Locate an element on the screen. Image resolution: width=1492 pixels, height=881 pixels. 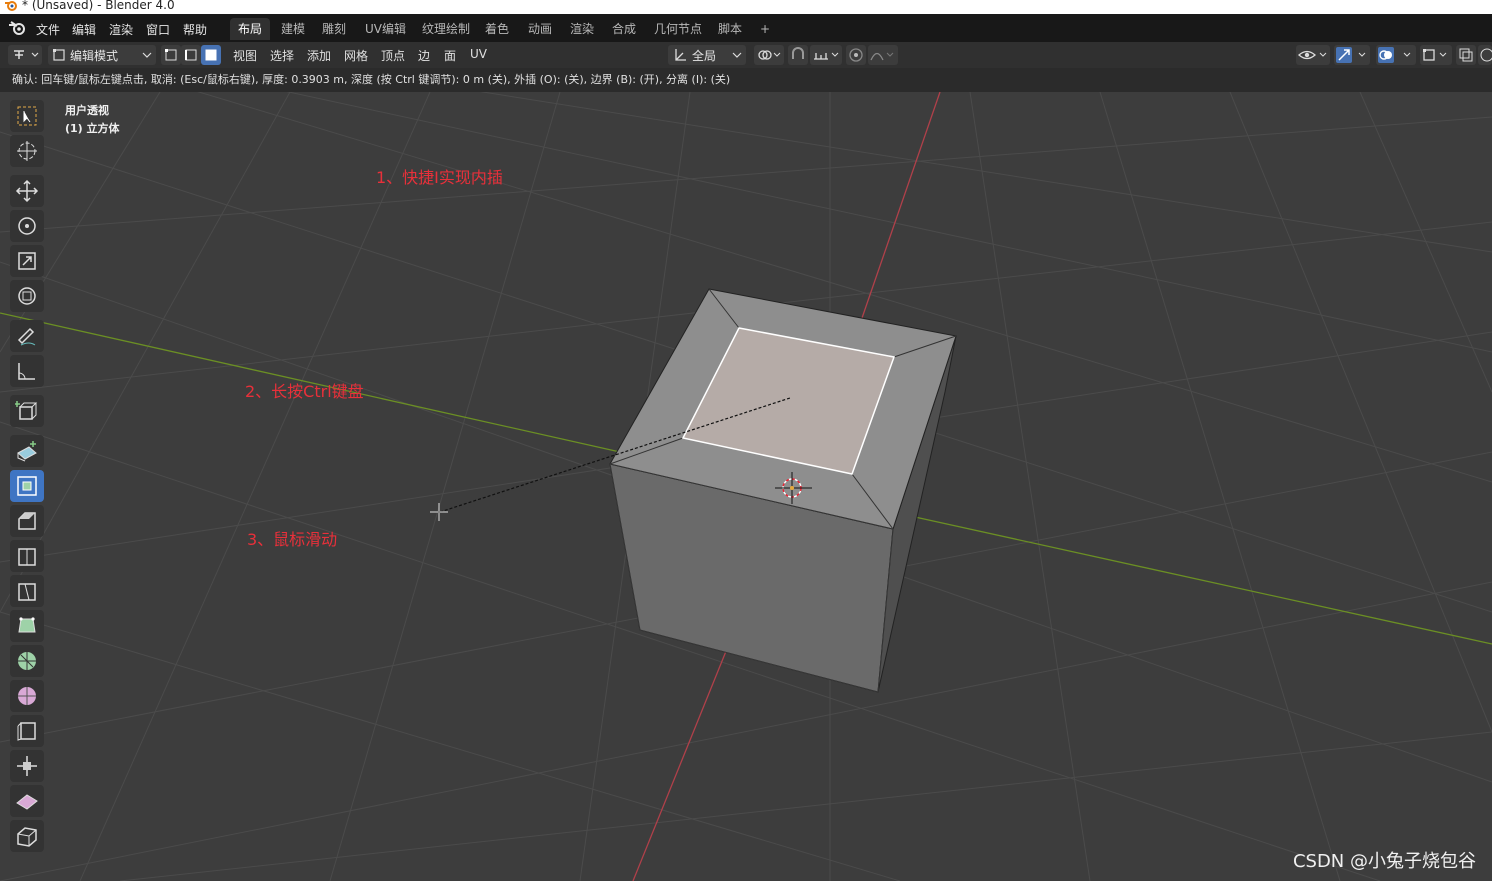
editor-type-button is located at coordinates (25, 55).